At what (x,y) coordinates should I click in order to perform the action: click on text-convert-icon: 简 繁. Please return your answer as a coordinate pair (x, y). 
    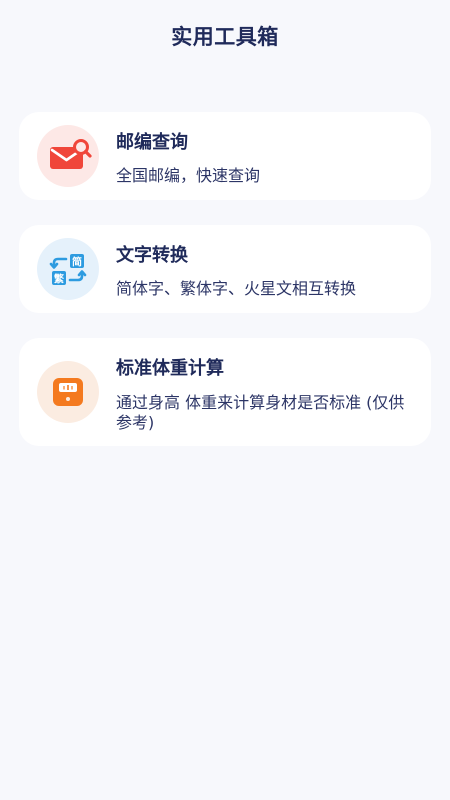
    Looking at the image, I should click on (68, 269).